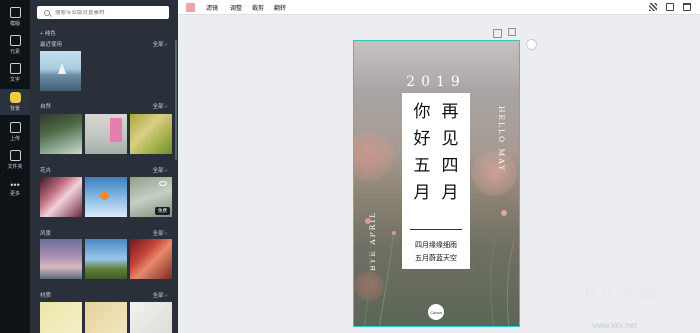  Describe the element at coordinates (46, 171) in the screenshot. I see `section-title: 花卉` at that location.